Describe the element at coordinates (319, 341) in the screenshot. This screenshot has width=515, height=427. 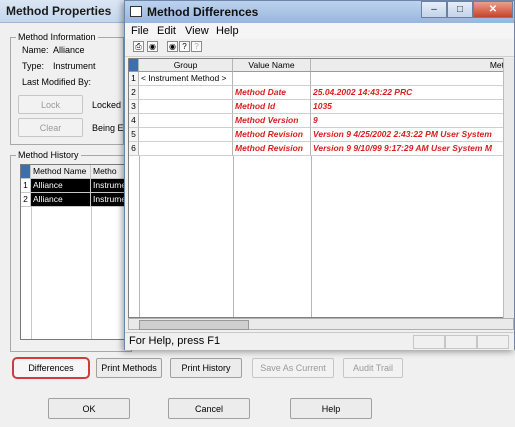
I see `status-bar: For Help, press F1` at that location.